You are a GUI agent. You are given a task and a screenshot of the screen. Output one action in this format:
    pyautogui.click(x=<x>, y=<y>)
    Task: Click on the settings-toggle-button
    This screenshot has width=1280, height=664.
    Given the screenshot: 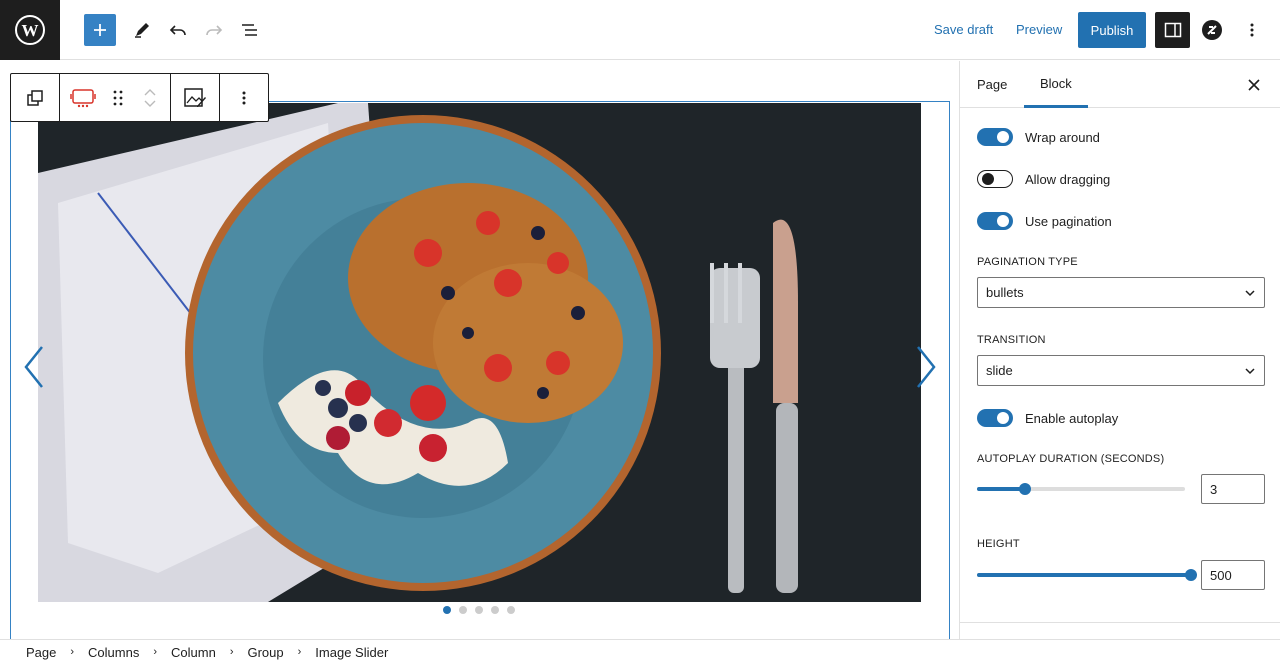 What is the action you would take?
    pyautogui.click(x=1172, y=30)
    